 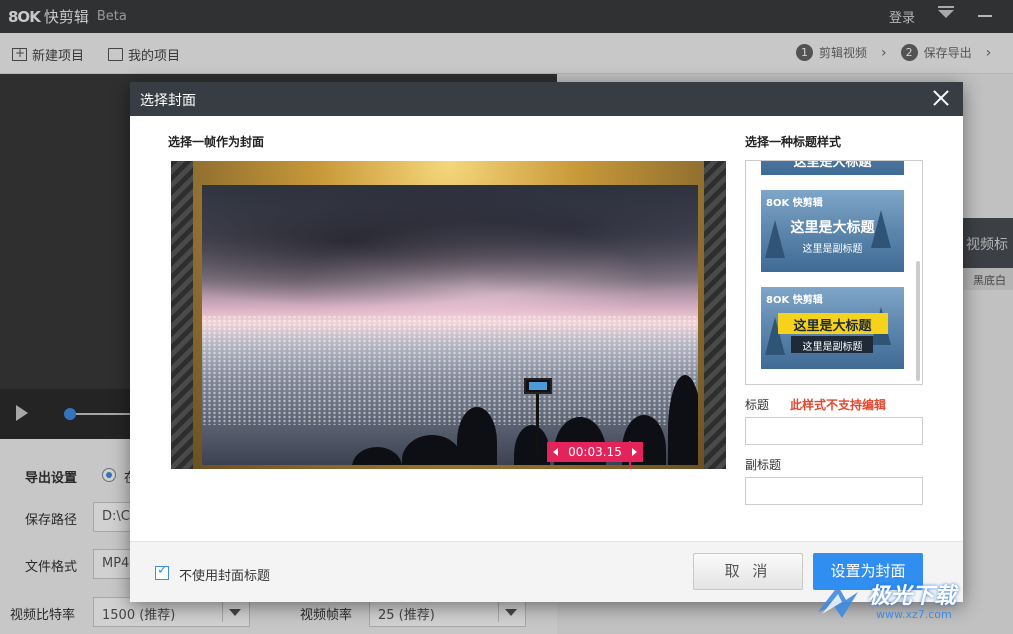 I want to click on timestamp-badge: 00:03.15, so click(x=595, y=452).